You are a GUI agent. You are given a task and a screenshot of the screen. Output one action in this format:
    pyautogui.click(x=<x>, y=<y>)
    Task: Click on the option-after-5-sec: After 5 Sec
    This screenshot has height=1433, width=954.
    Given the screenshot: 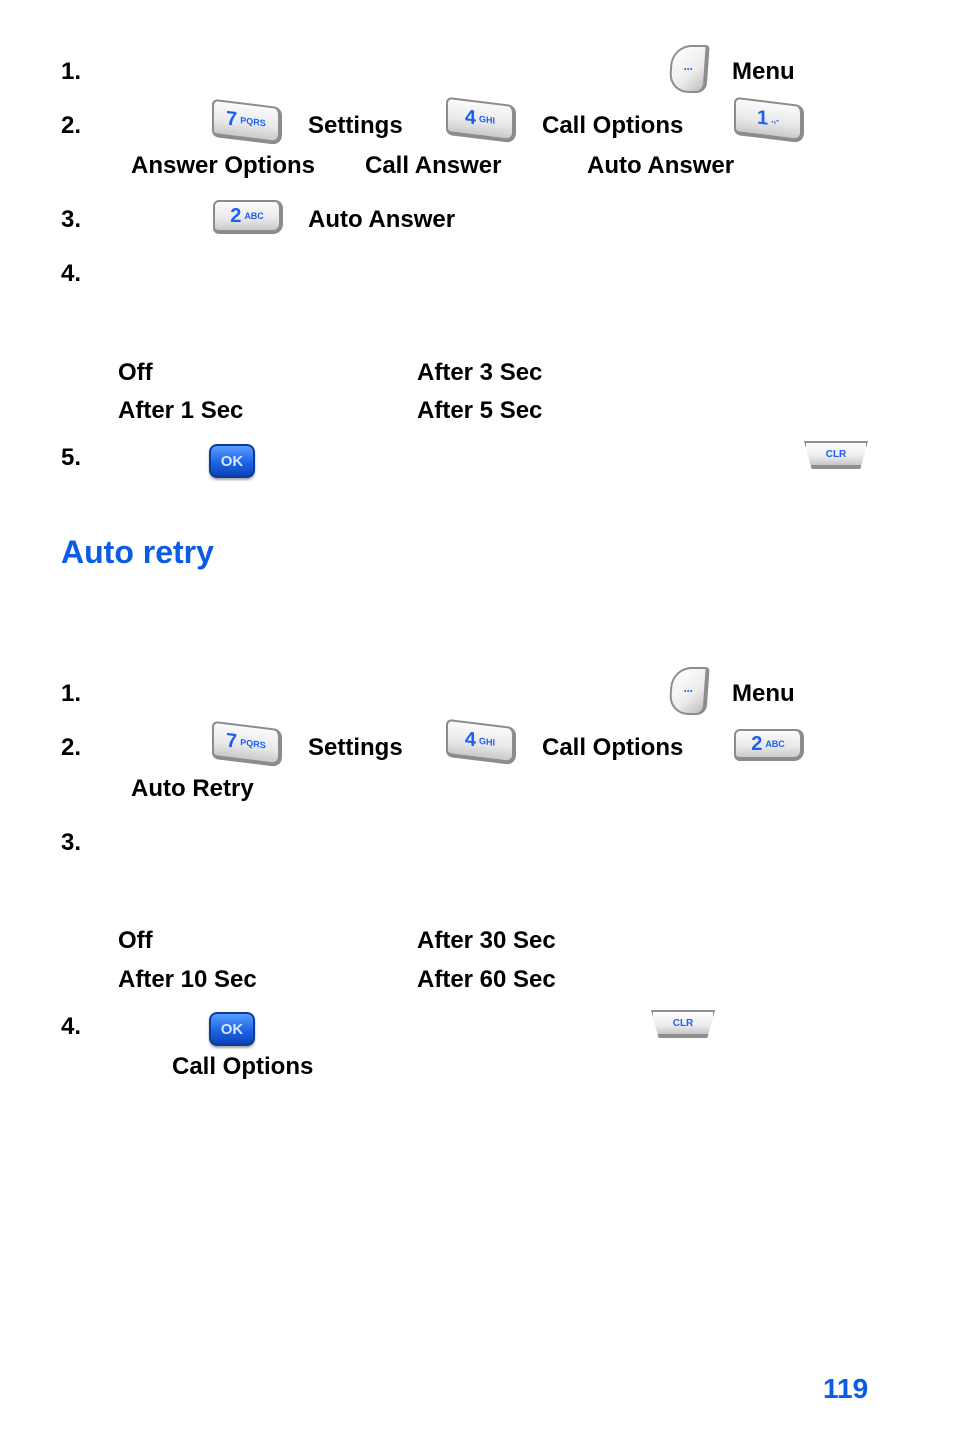 What is the action you would take?
    pyautogui.click(x=480, y=410)
    